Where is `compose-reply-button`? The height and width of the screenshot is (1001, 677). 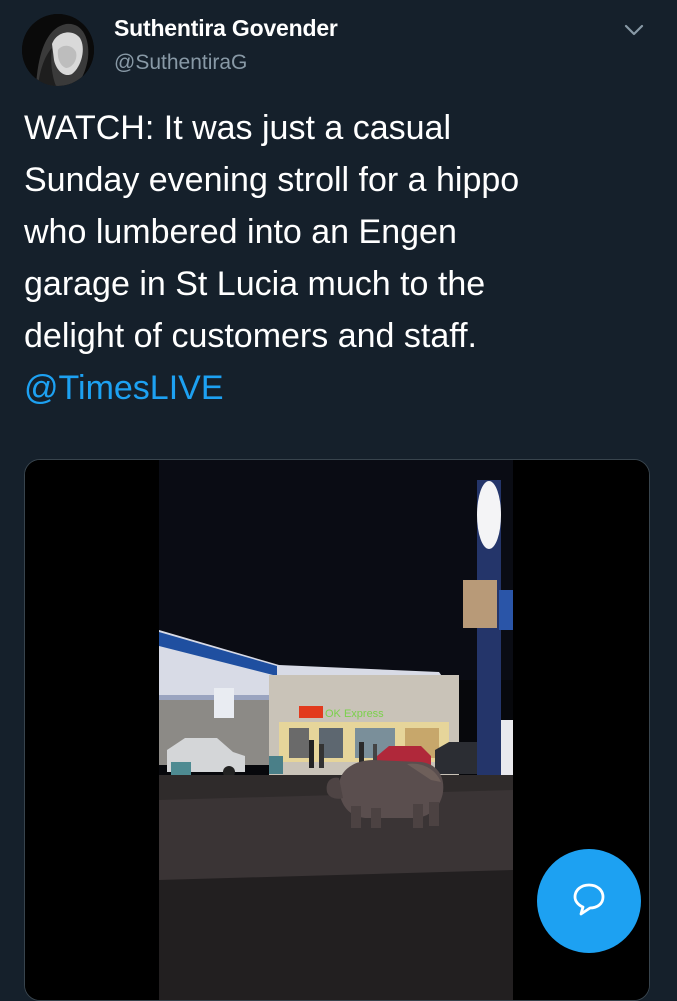 compose-reply-button is located at coordinates (589, 901).